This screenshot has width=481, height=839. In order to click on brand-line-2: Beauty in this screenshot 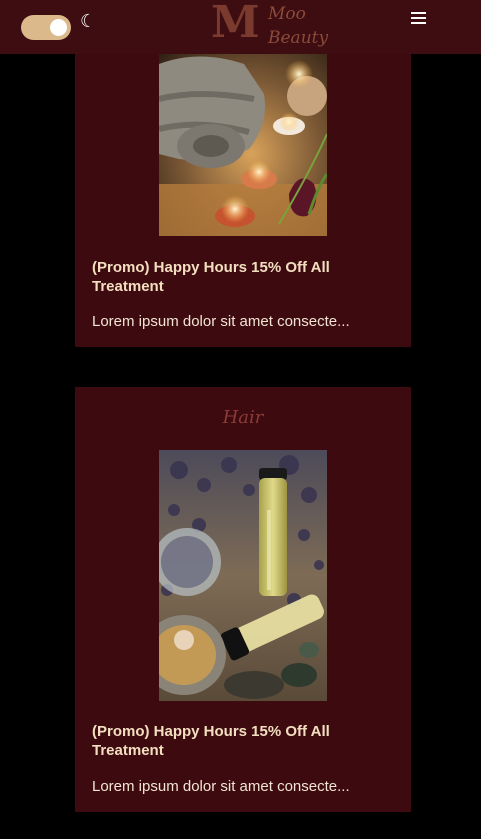, I will do `click(298, 38)`.